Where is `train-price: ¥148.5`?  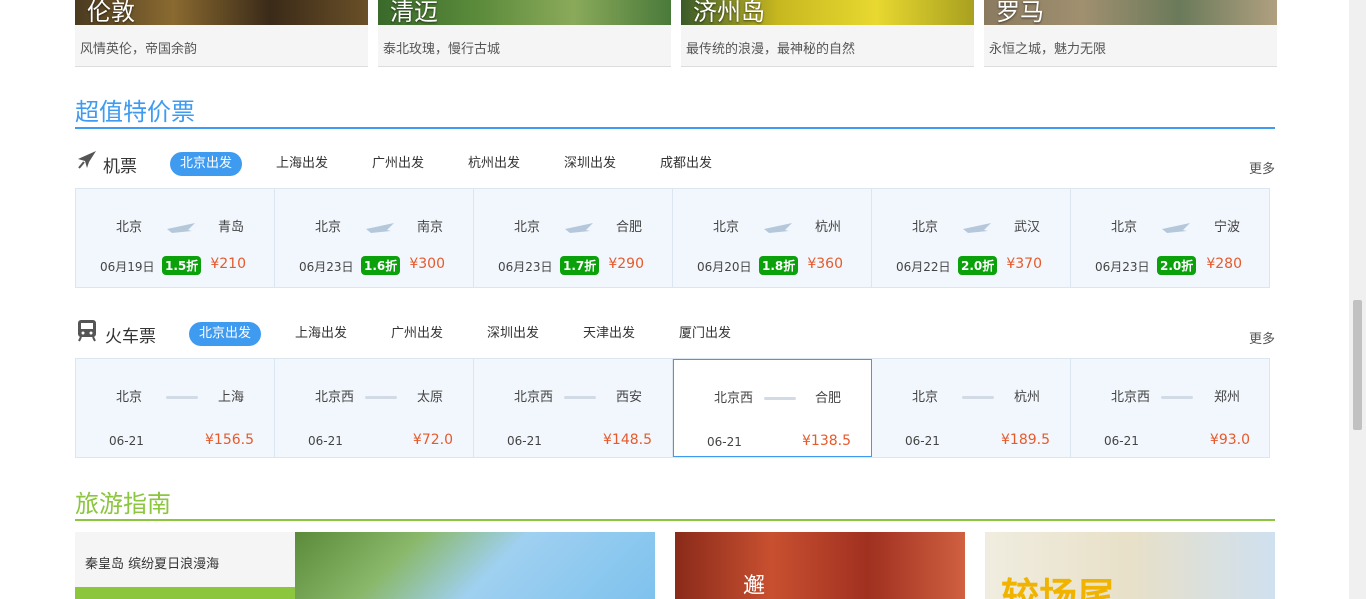 train-price: ¥148.5 is located at coordinates (627, 440).